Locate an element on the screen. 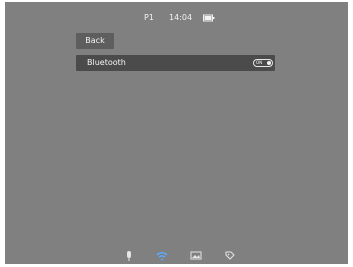  battery-icon is located at coordinates (209, 18).